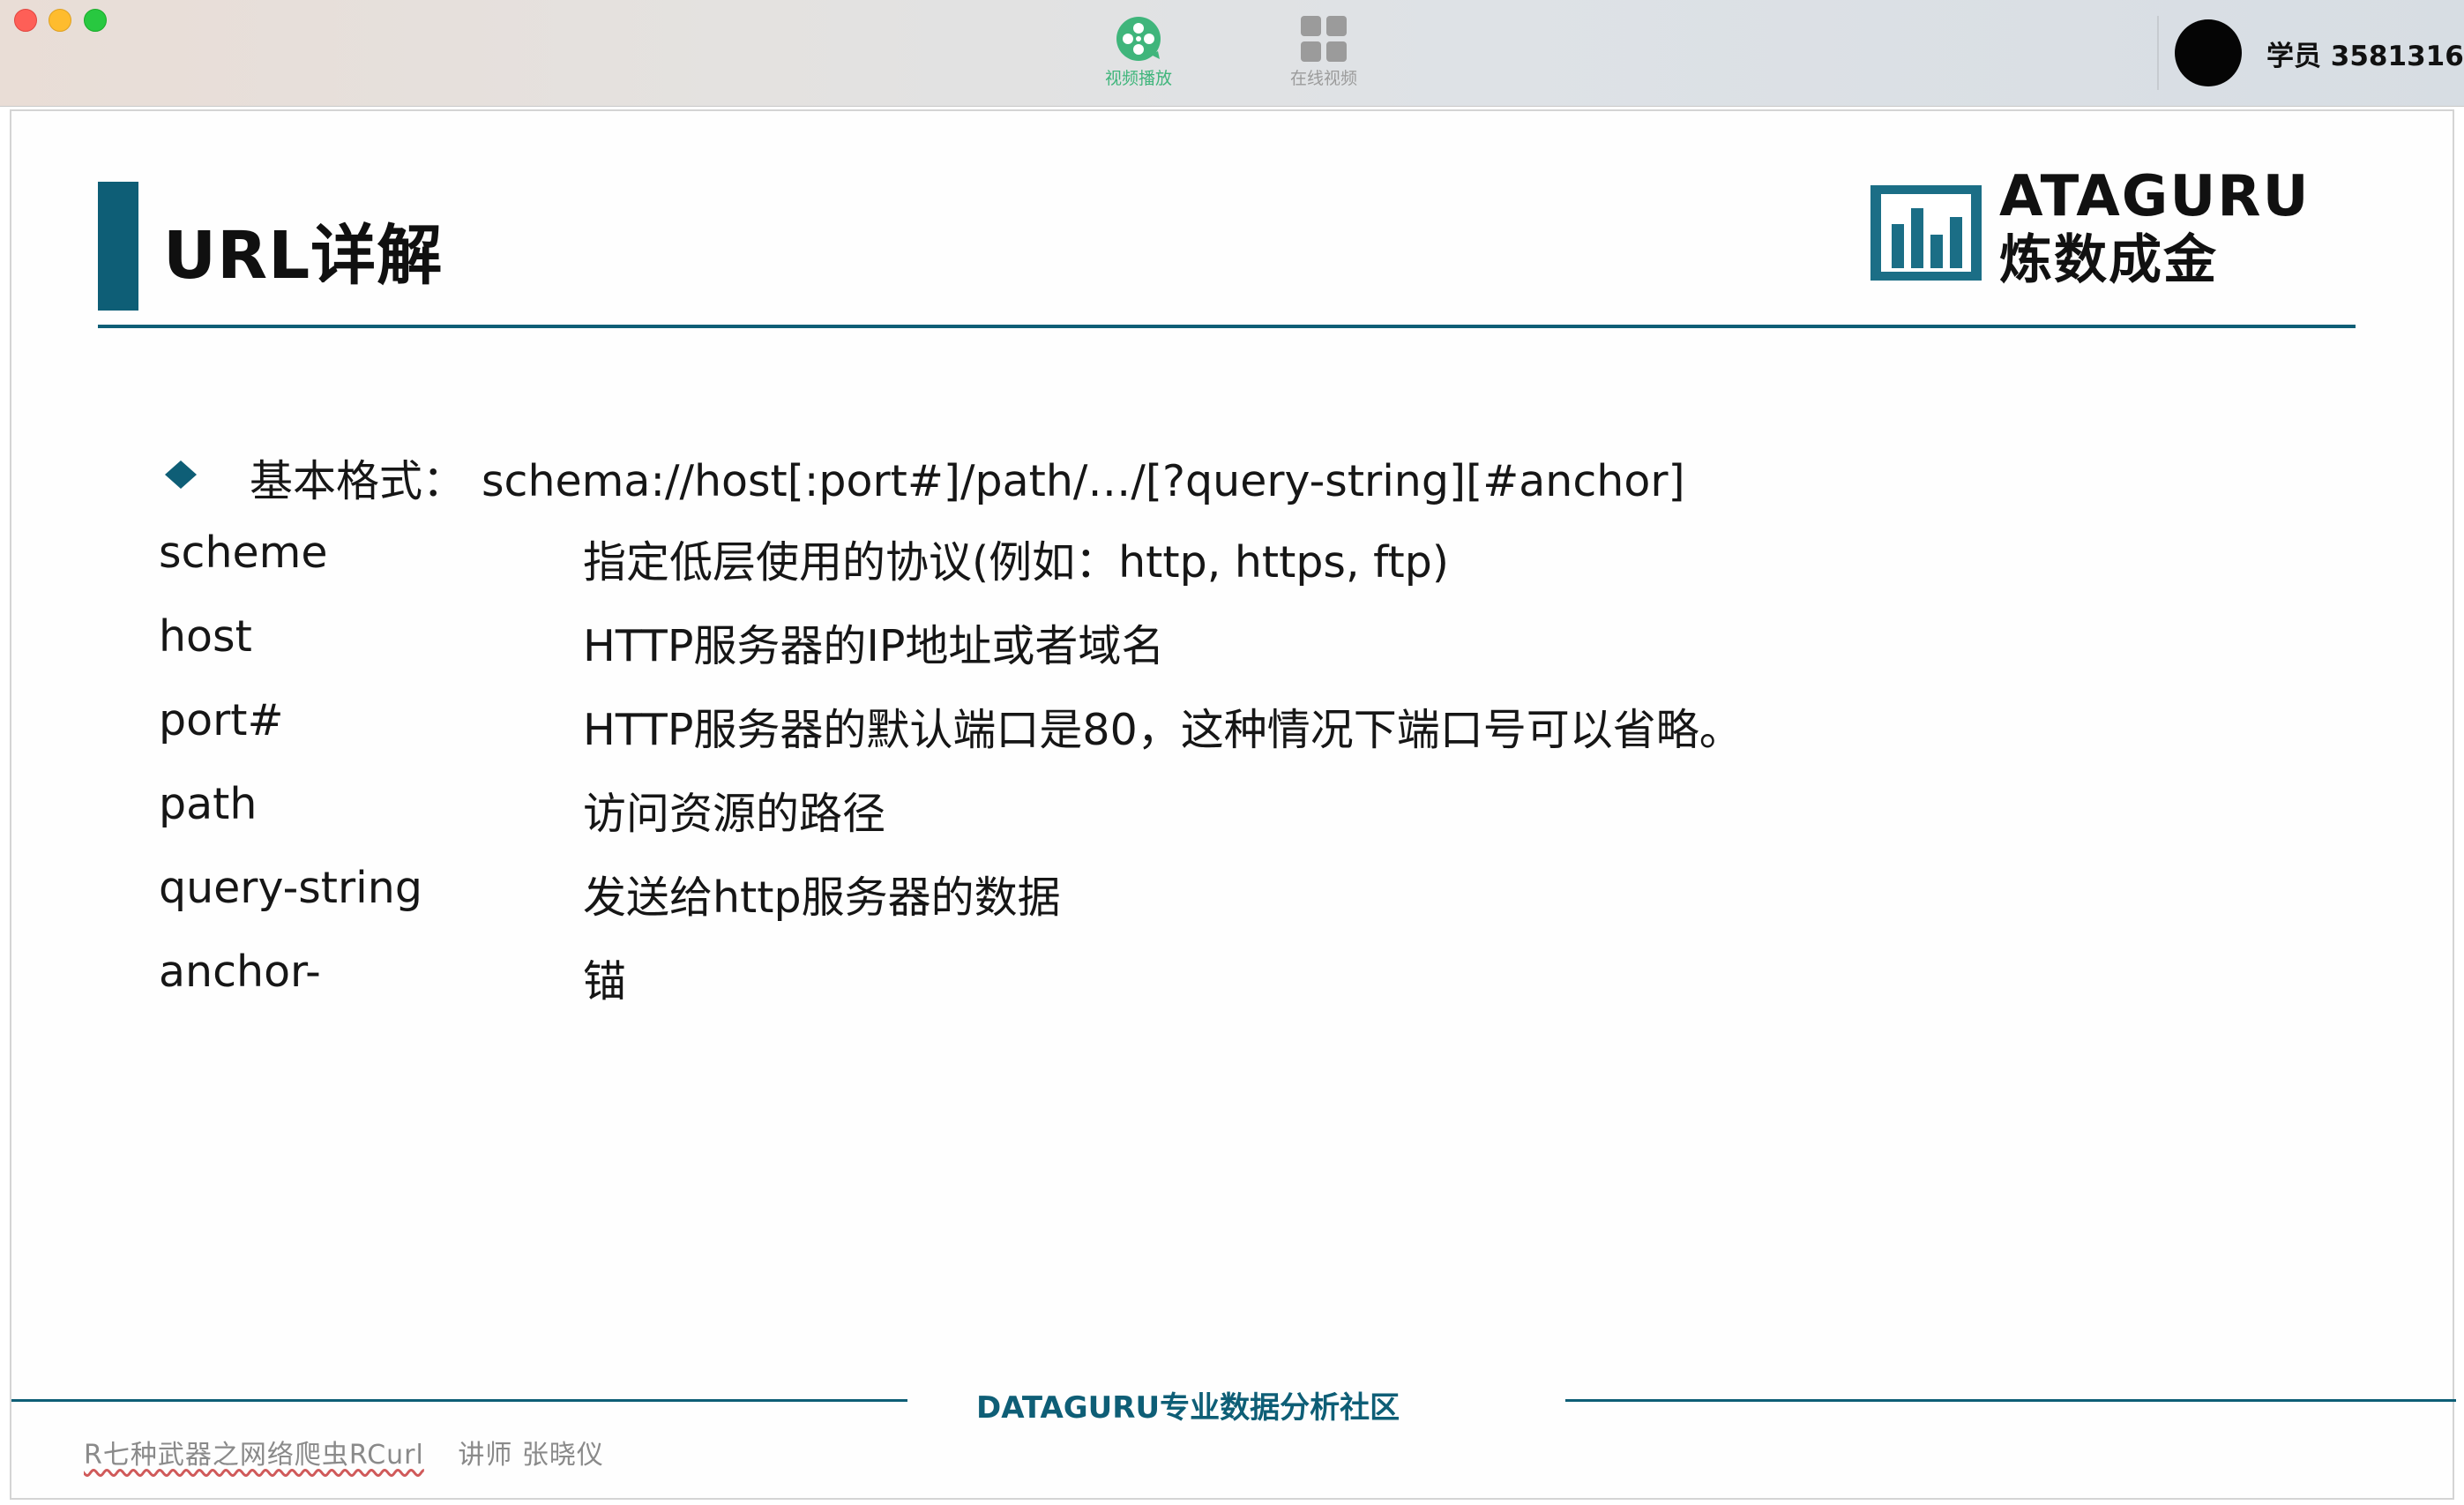 Image resolution: width=2464 pixels, height=1505 pixels. I want to click on term-host: host, so click(205, 636).